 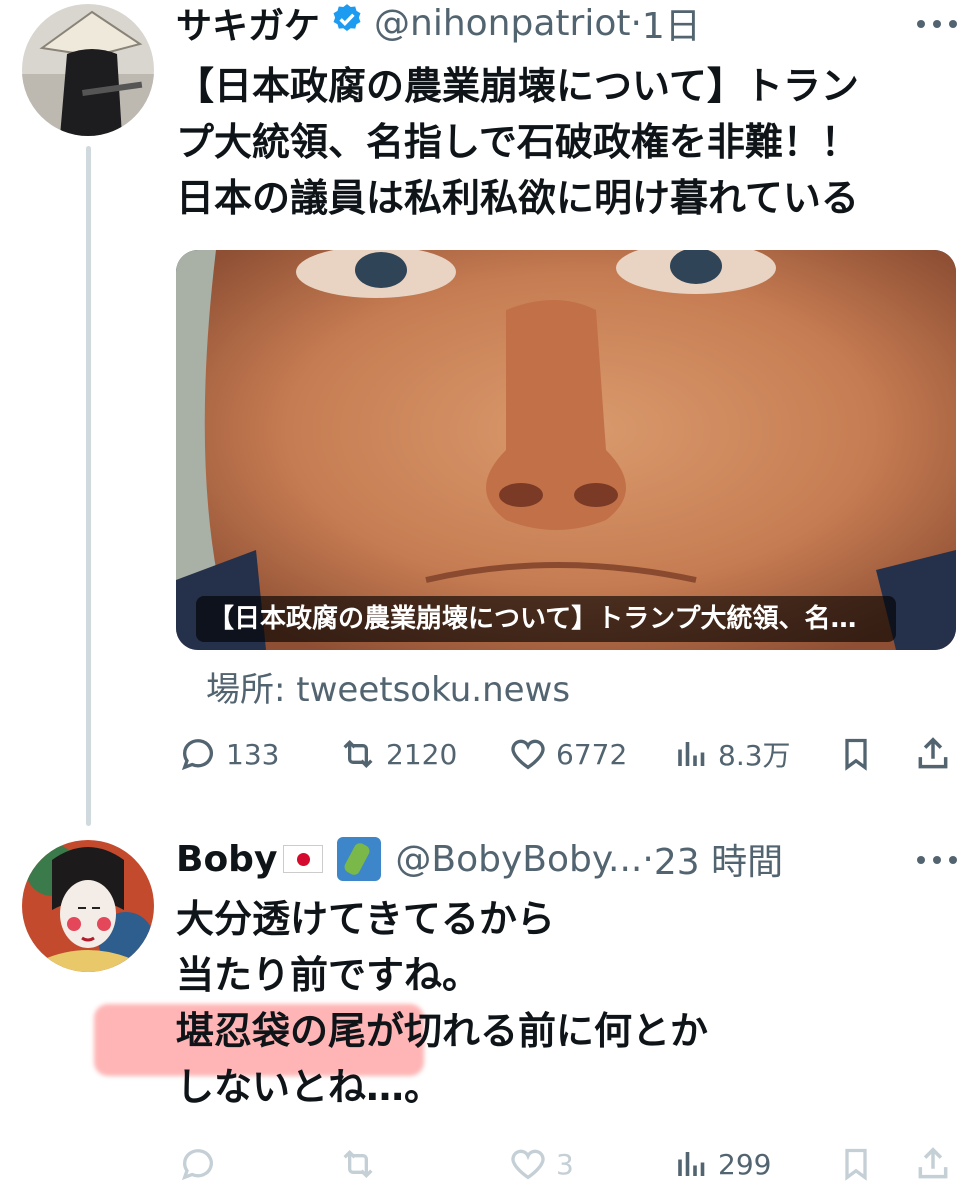 I want to click on post2-text-line: 堪忍袋の尾が切れる前に何とか, so click(x=442, y=1031).